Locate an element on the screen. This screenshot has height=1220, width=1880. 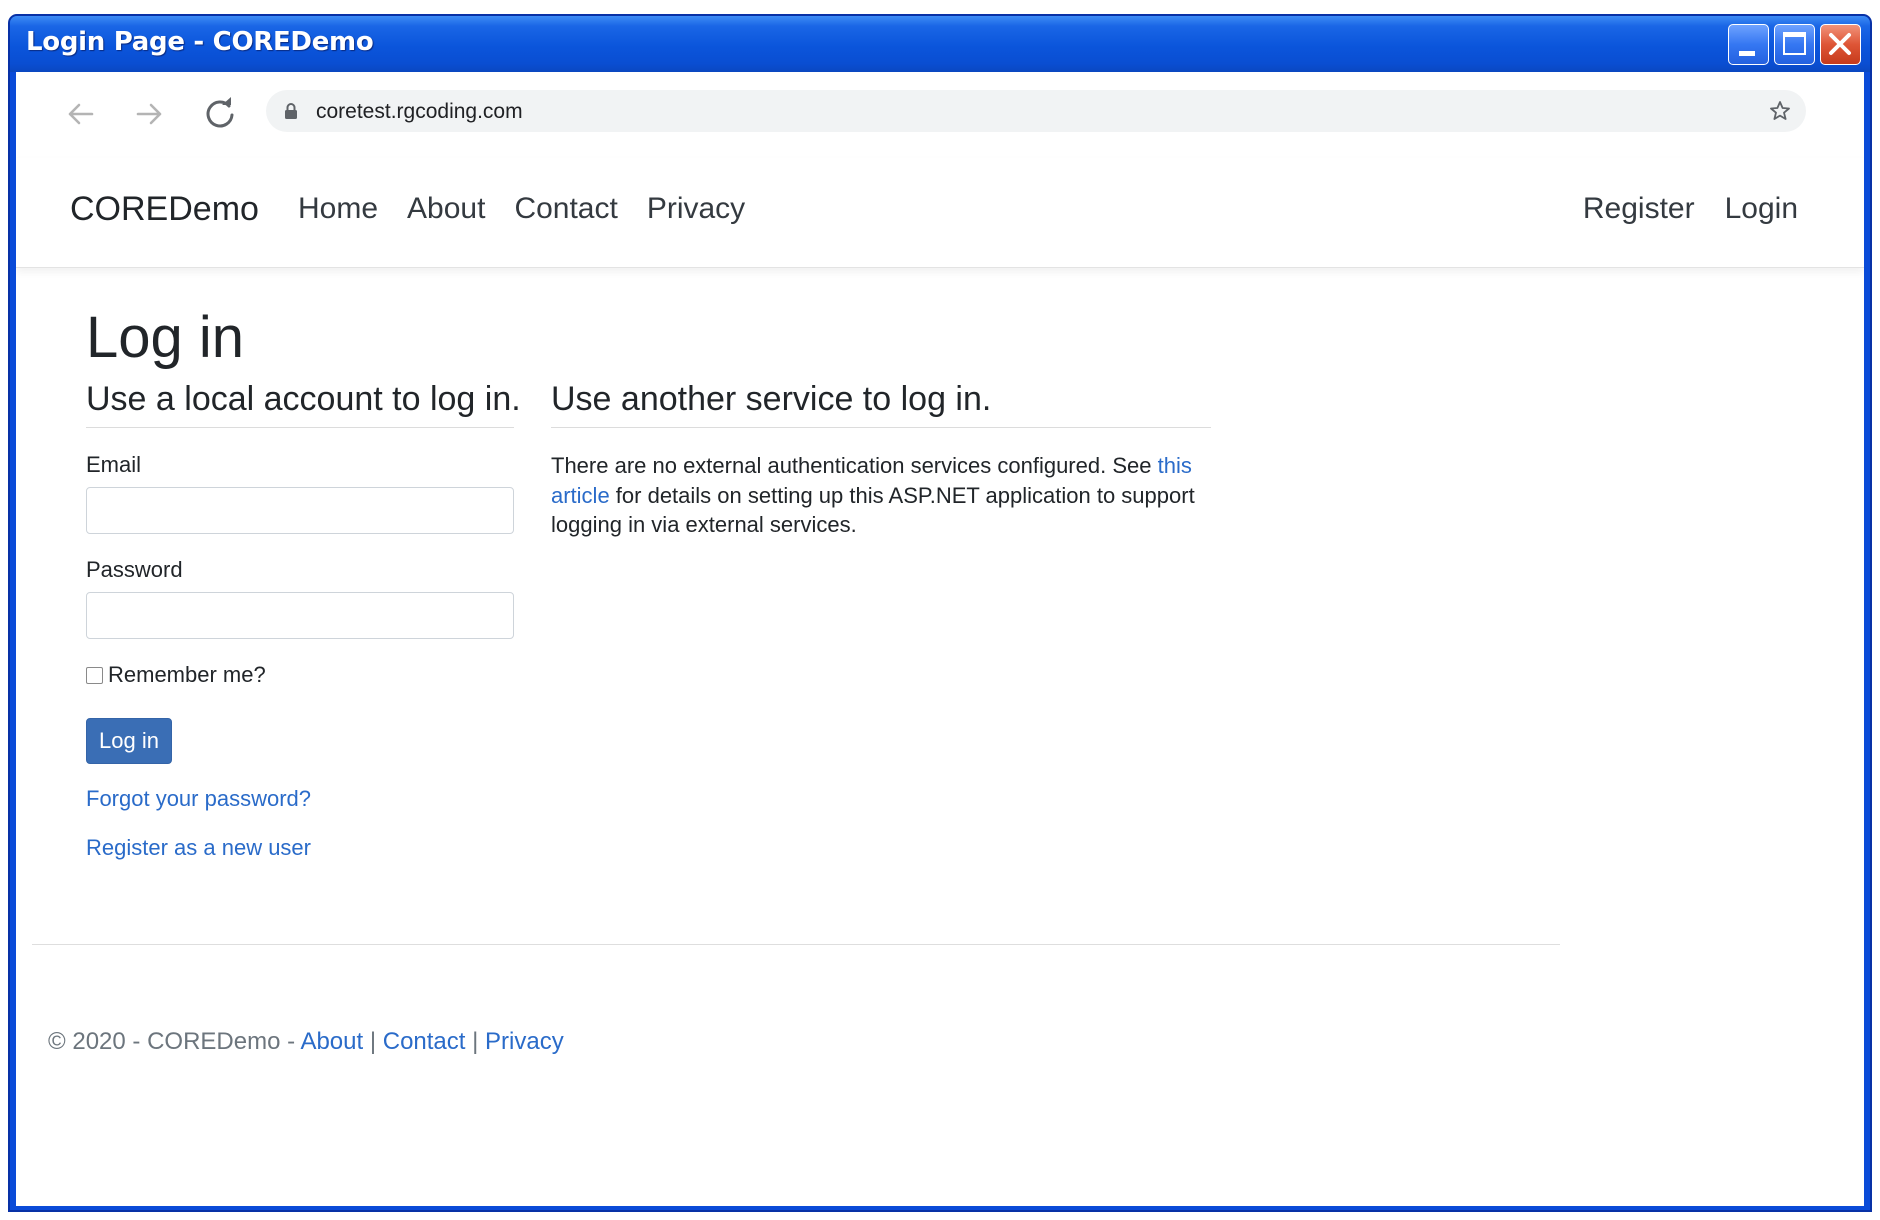
login-submit-button: Log in is located at coordinates (129, 741).